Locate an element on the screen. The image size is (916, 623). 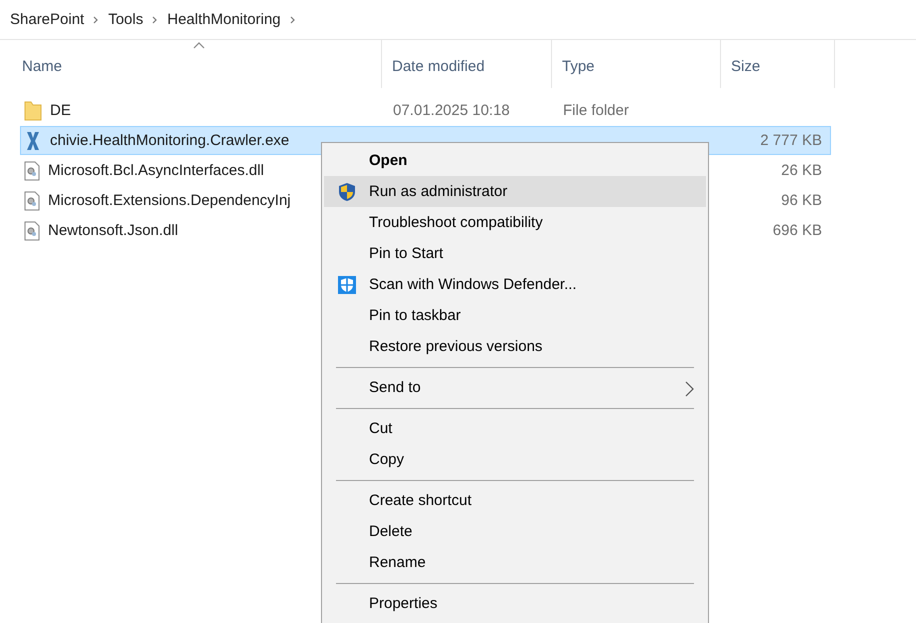
file-size: 2 777 KB is located at coordinates (791, 140).